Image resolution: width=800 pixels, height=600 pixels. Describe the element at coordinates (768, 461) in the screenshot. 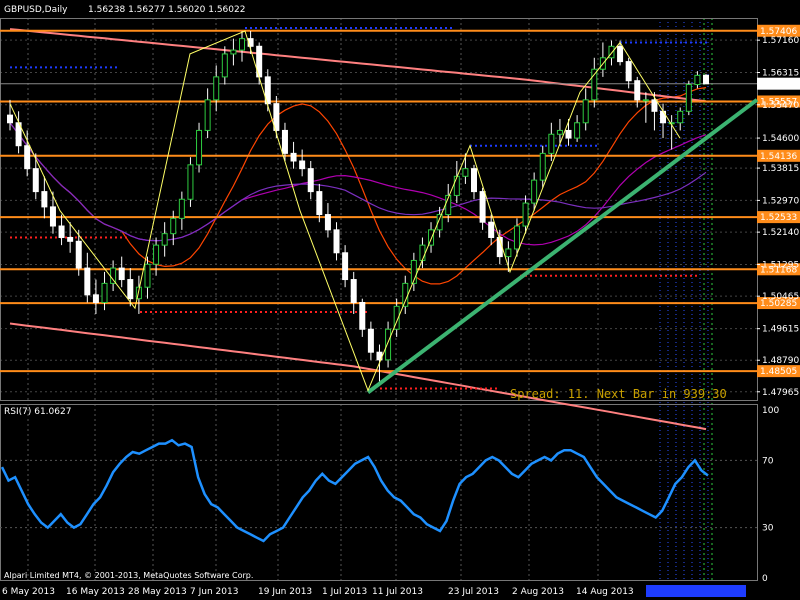

I see `rsi-level-label: 70` at that location.